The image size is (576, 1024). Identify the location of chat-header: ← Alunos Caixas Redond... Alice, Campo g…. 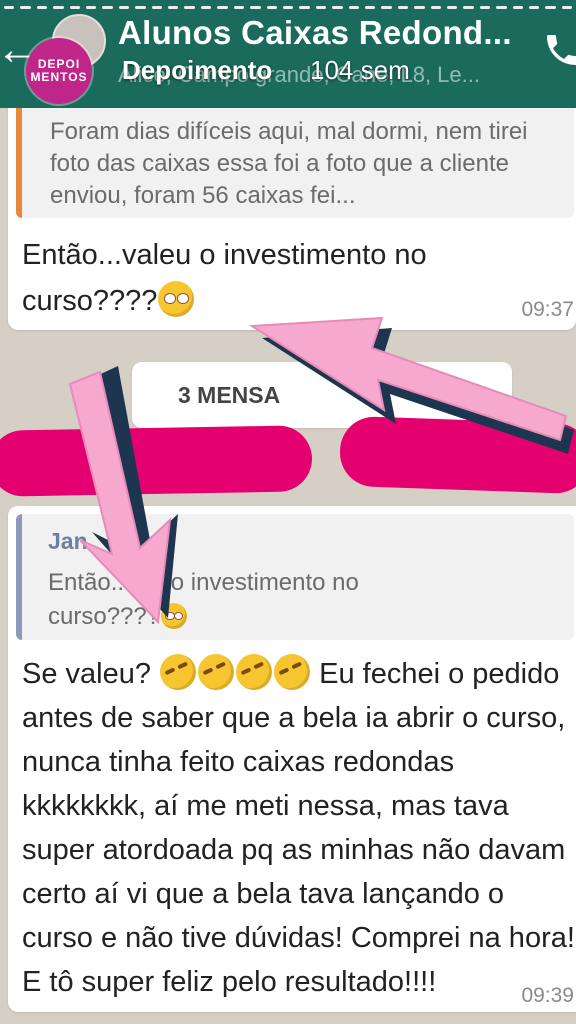
(288, 54).